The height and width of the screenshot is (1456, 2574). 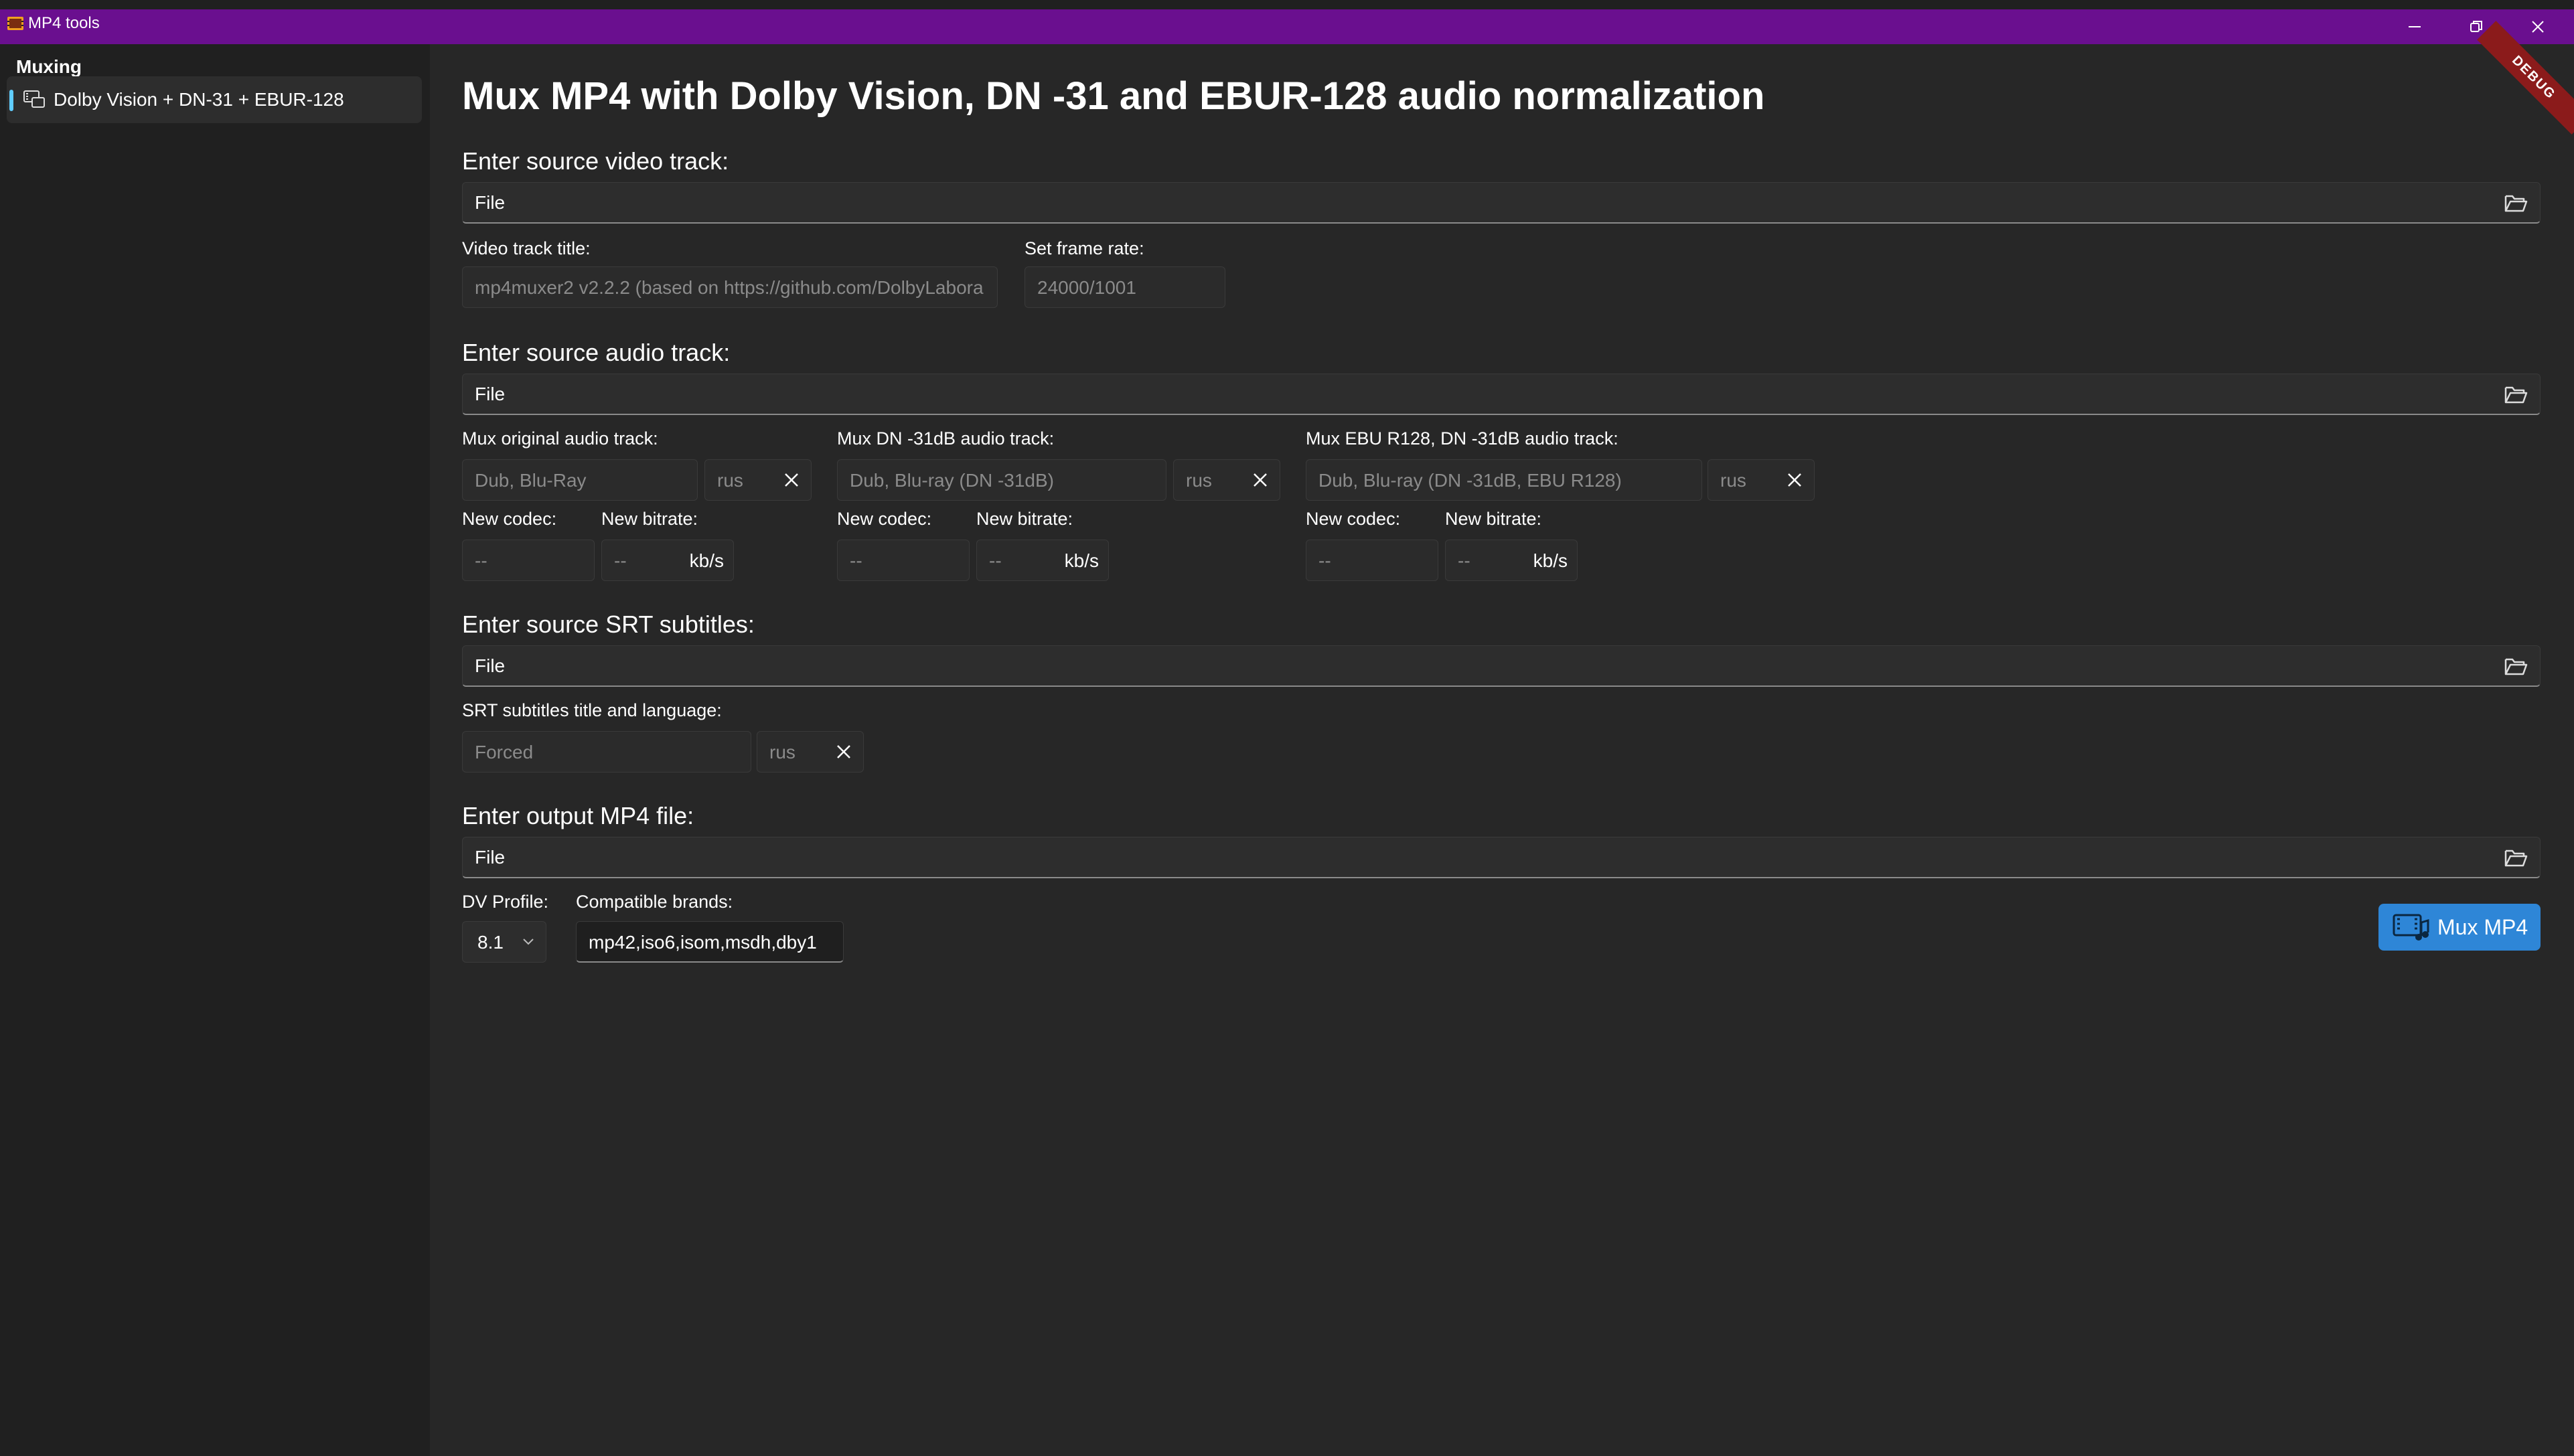 I want to click on ebur128-audio-lang-input: rus, so click(x=1761, y=480).